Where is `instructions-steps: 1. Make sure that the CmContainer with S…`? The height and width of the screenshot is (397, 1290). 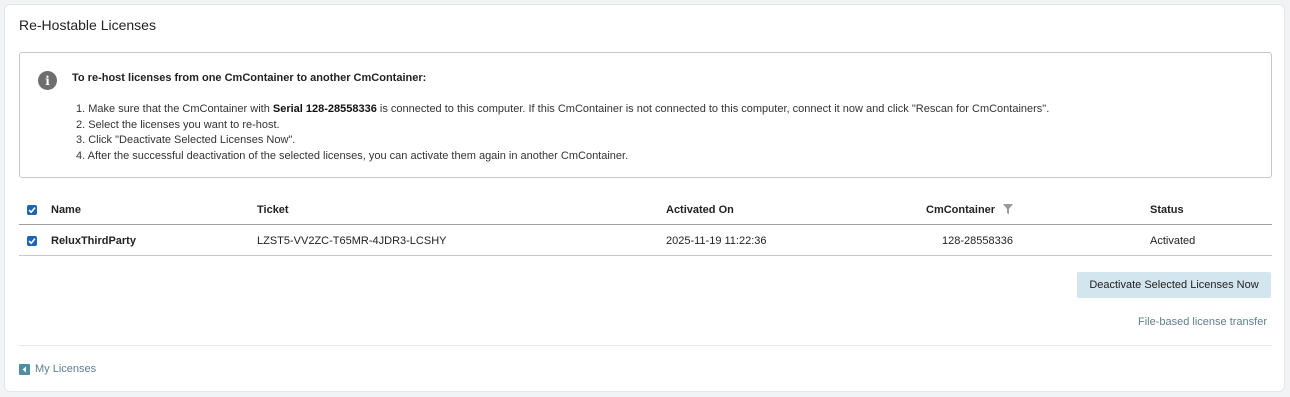
instructions-steps: 1. Make sure that the CmContainer with S… is located at coordinates (562, 133).